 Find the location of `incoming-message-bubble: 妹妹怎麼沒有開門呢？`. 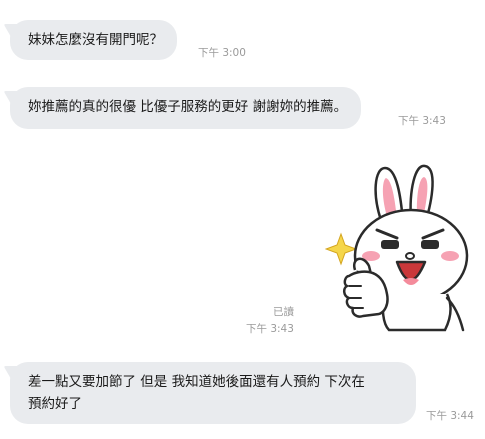

incoming-message-bubble: 妹妹怎麼沒有開門呢？ is located at coordinates (90, 40).